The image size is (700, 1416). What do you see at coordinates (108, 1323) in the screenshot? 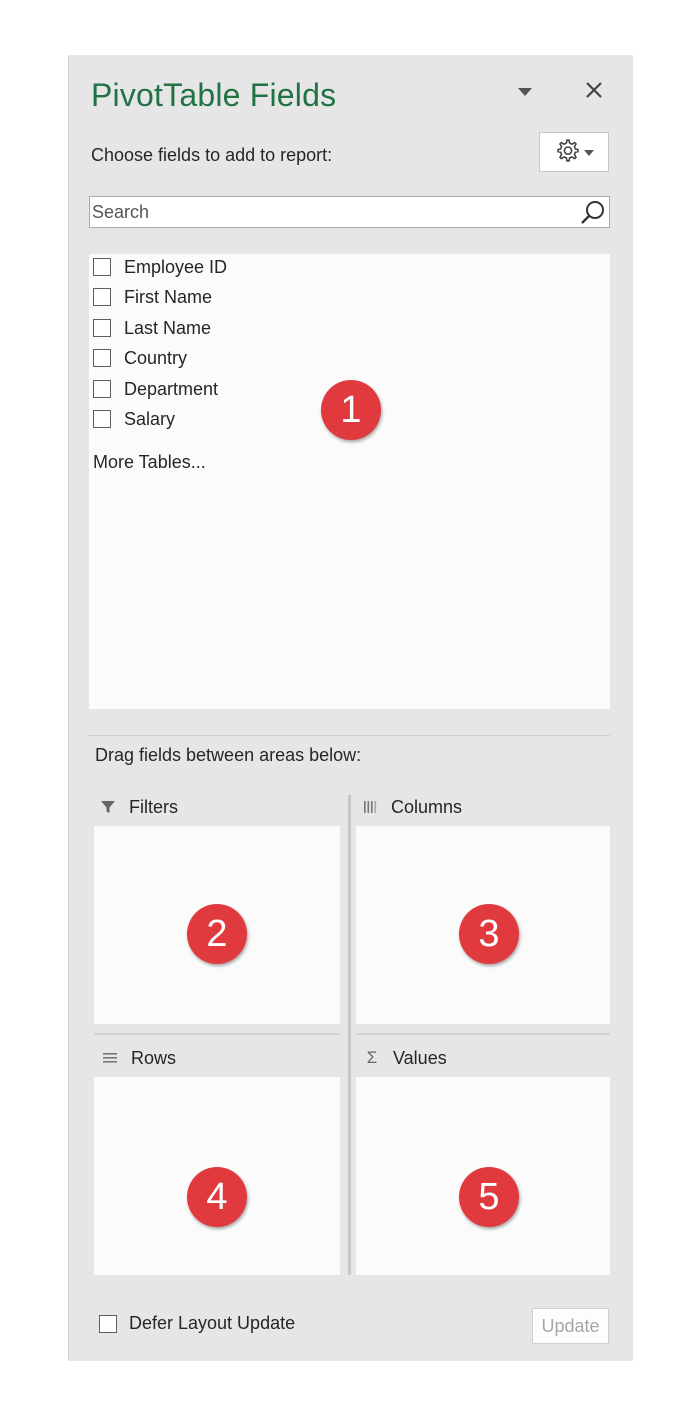
I see `defer-checkbox` at bounding box center [108, 1323].